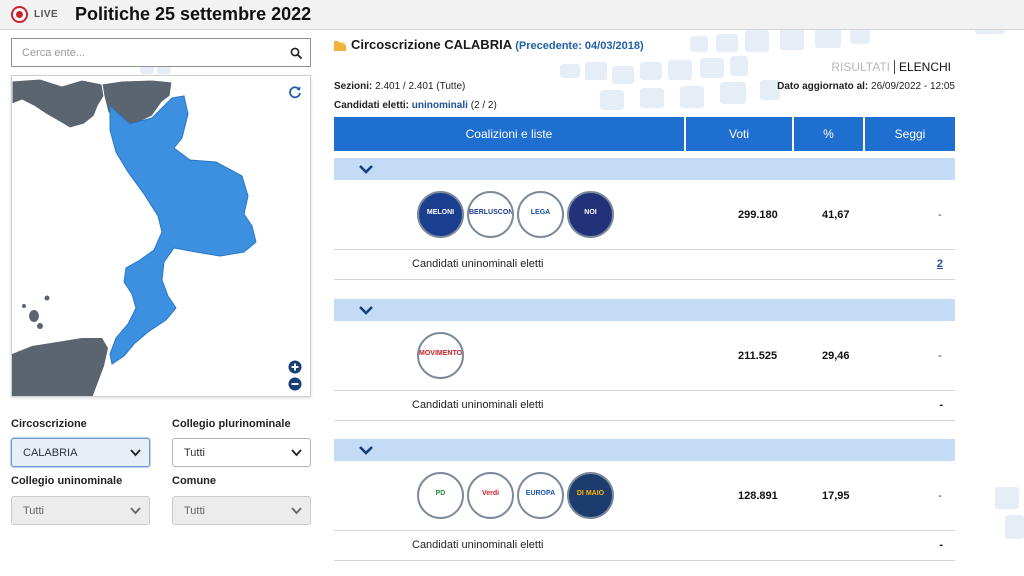 This screenshot has height=576, width=1024. I want to click on live-label: LIVE, so click(46, 14).